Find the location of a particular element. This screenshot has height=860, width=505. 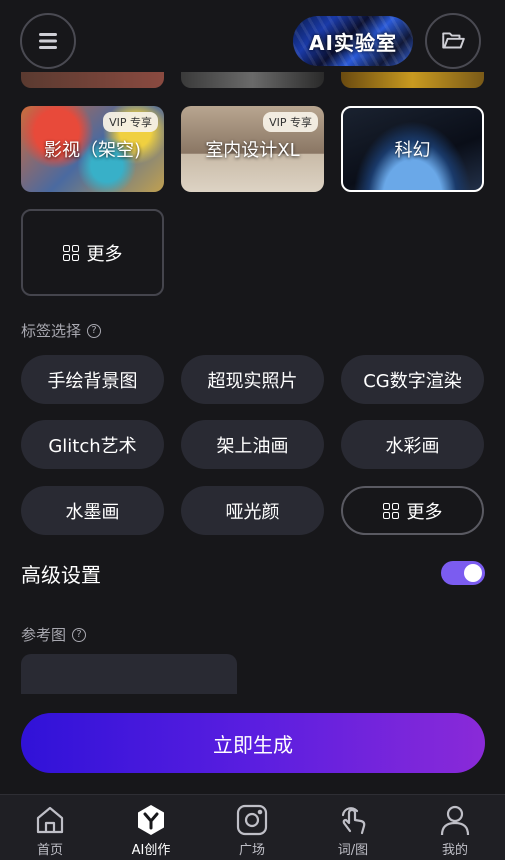

generate-button: 立即生成 is located at coordinates (253, 743).